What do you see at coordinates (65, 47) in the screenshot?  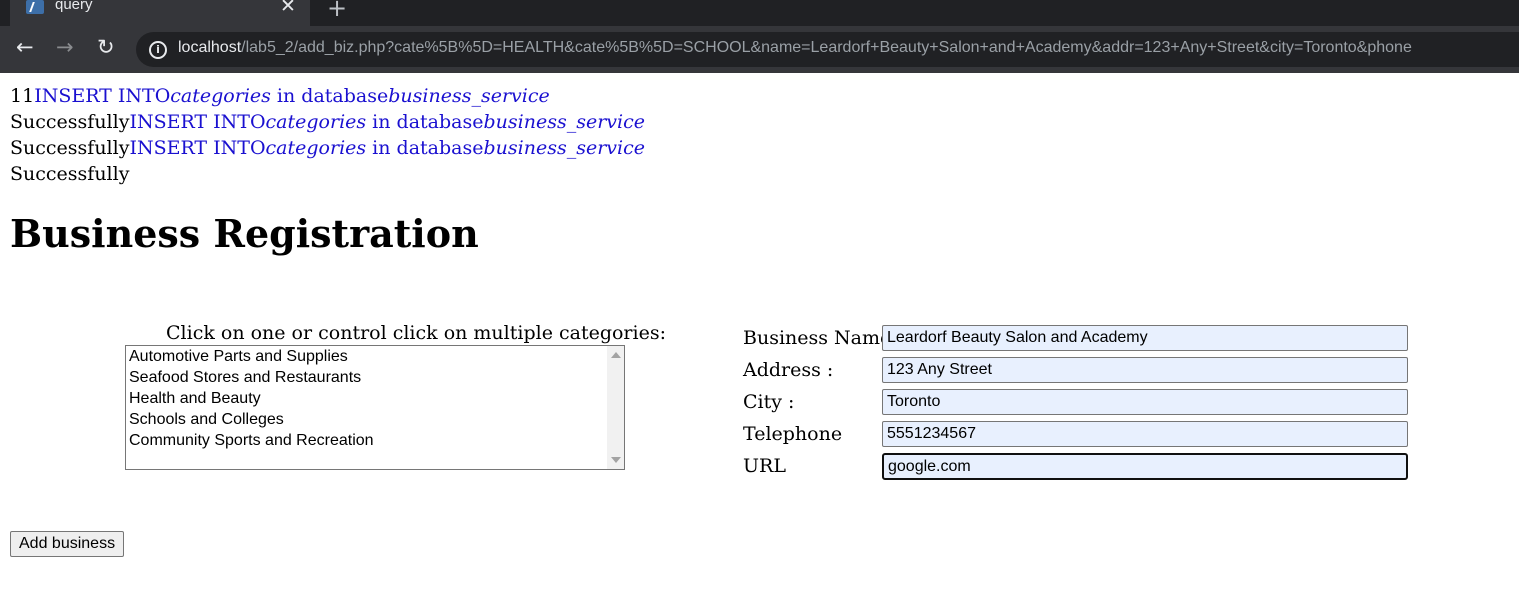 I see `forward-arrow-icon: →` at bounding box center [65, 47].